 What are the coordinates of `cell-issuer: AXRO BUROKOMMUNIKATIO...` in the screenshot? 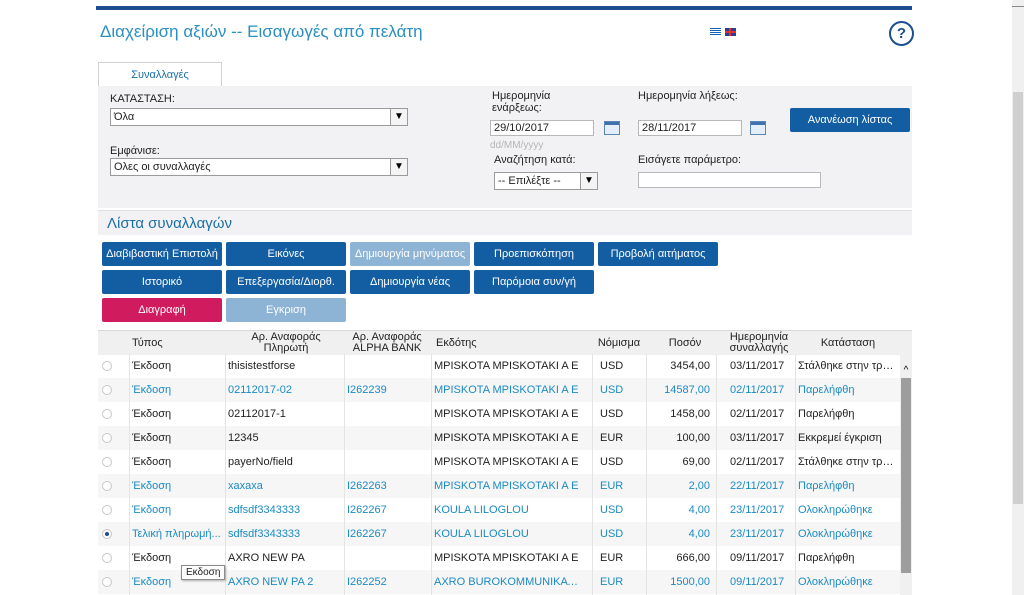 It's located at (509, 582).